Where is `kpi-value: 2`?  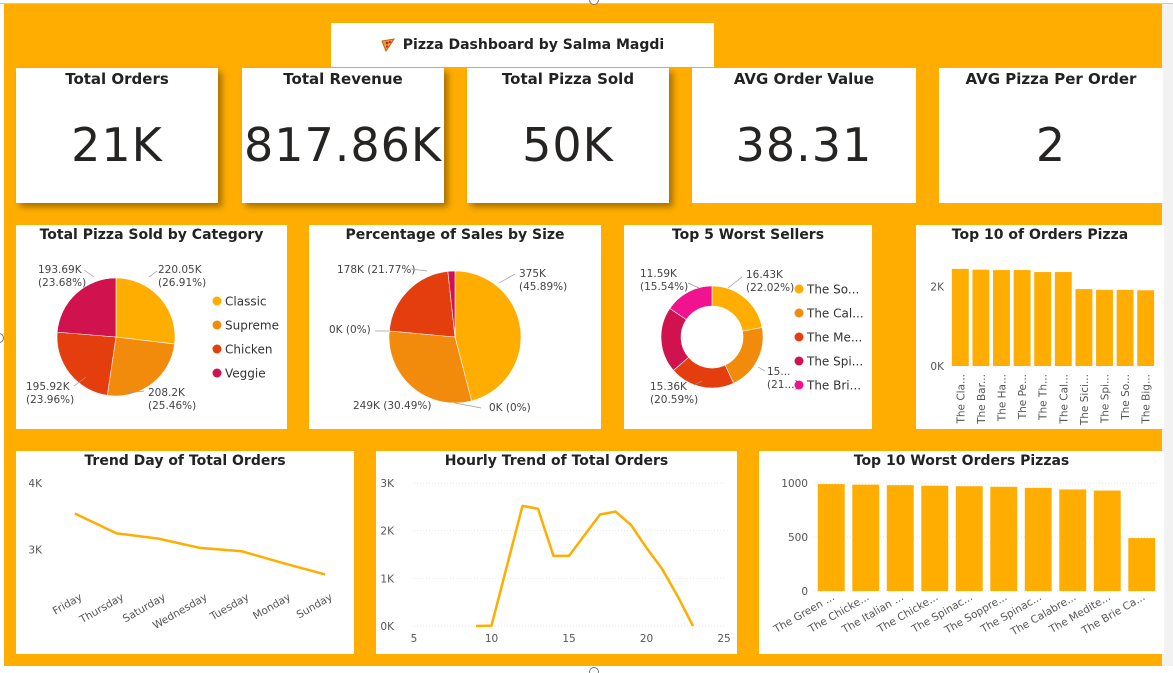 kpi-value: 2 is located at coordinates (1051, 145).